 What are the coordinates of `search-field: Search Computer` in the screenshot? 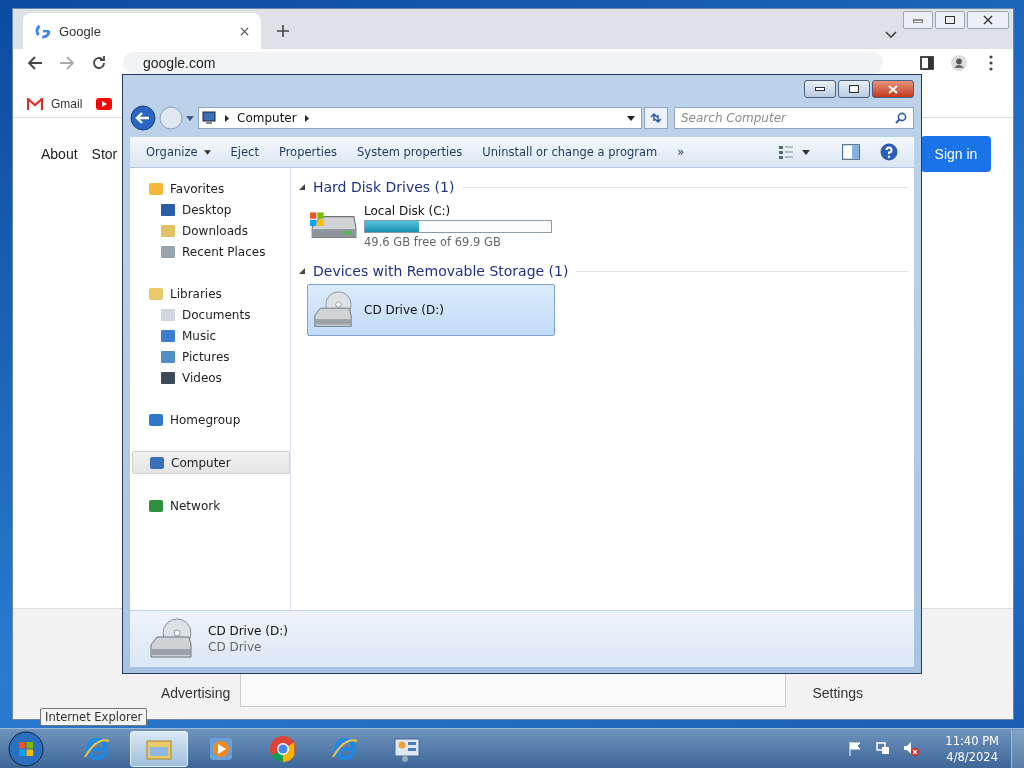 It's located at (794, 118).